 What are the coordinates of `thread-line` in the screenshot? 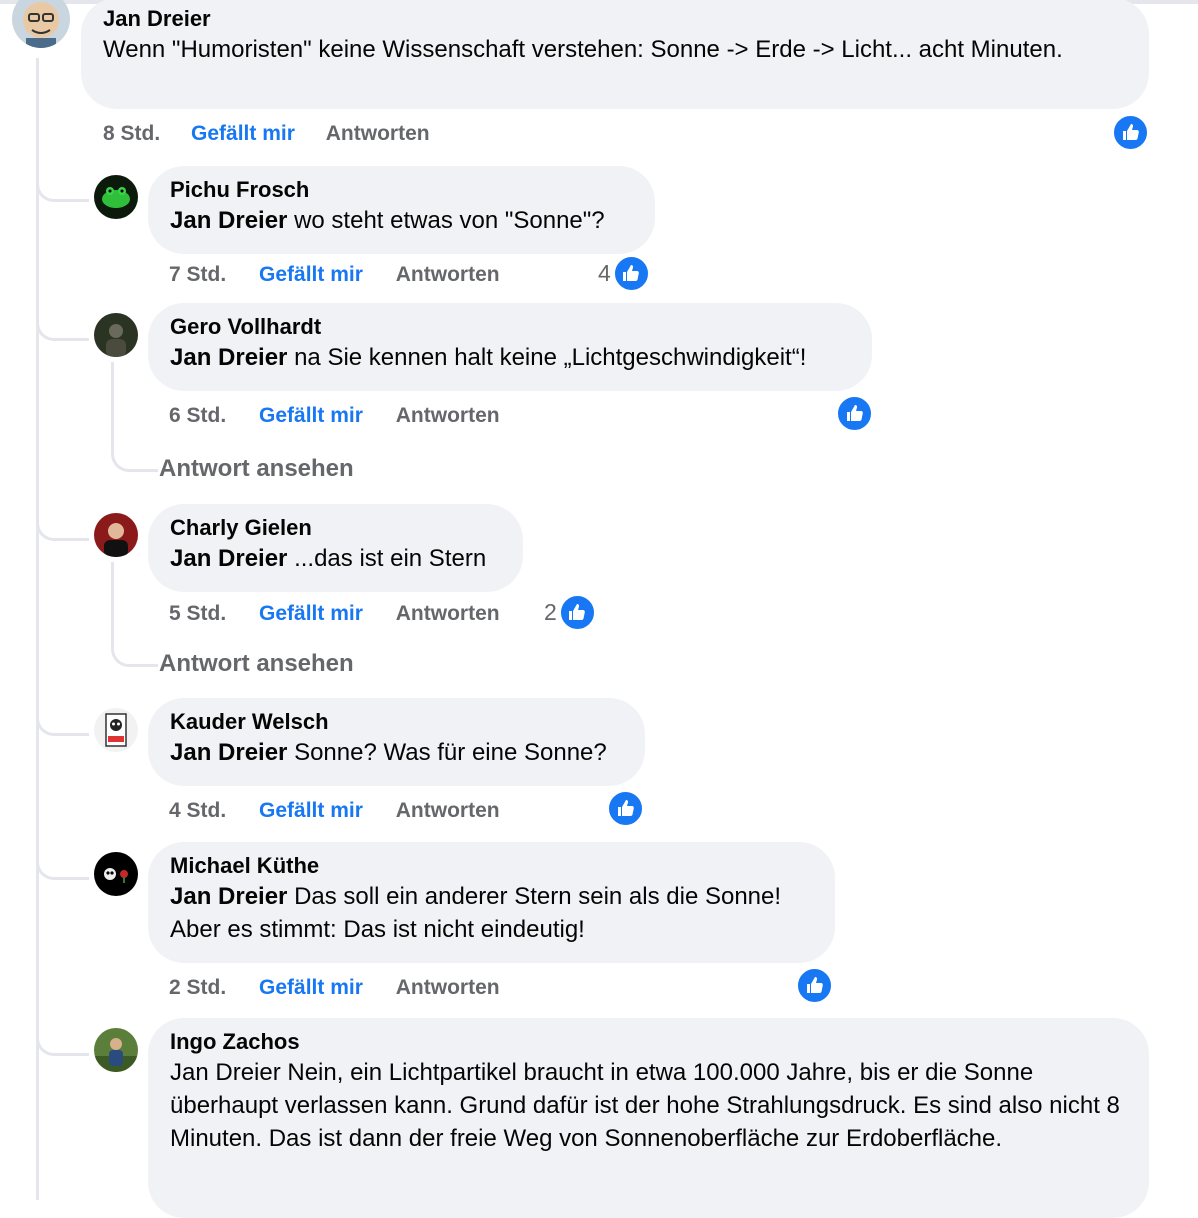 It's located at (37, 629).